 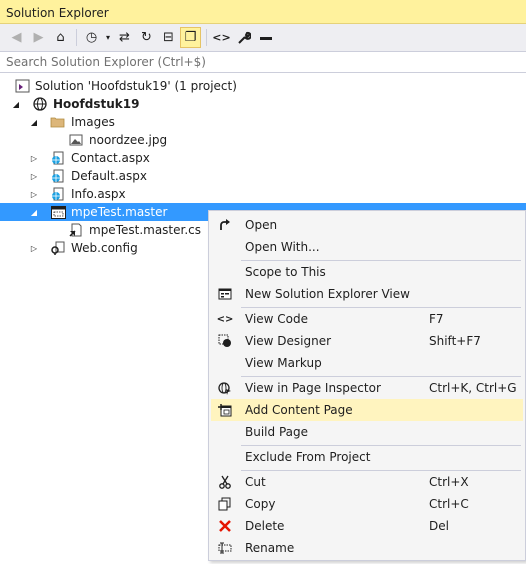 I want to click on add-content-page-icon, so click(x=225, y=410).